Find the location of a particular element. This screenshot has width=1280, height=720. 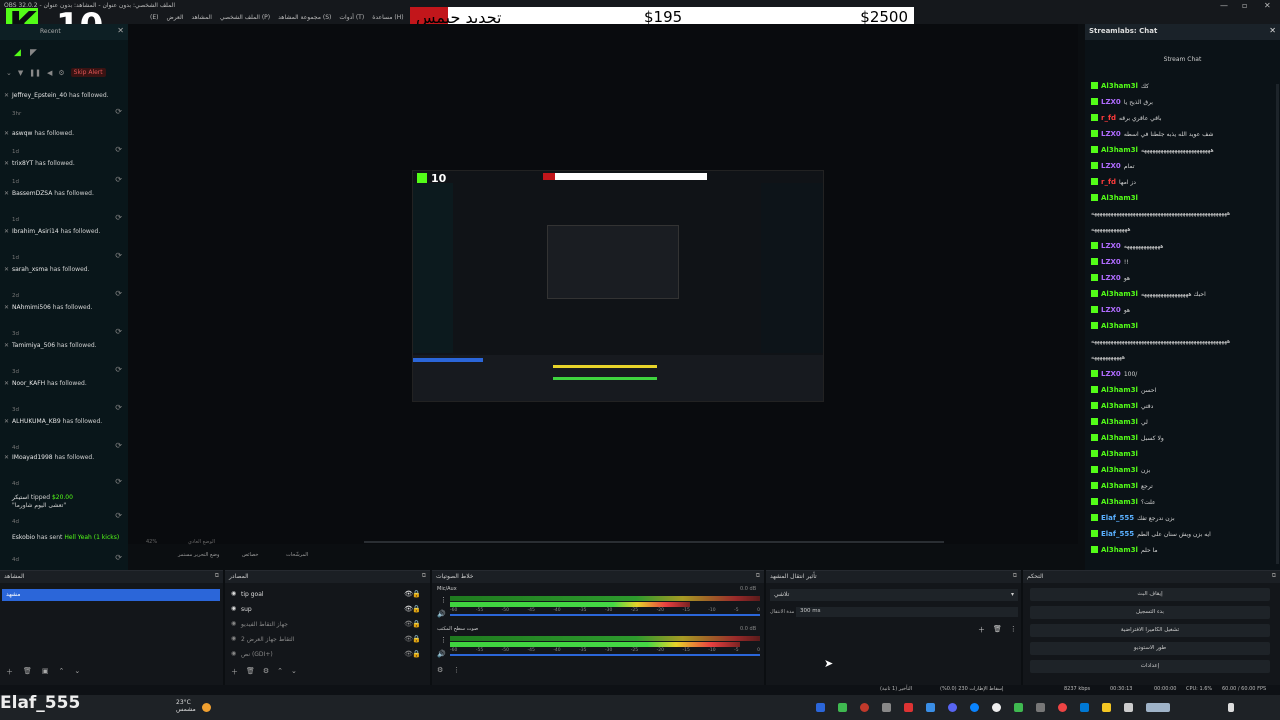

megaphone-icon: ◤ is located at coordinates (33, 53).